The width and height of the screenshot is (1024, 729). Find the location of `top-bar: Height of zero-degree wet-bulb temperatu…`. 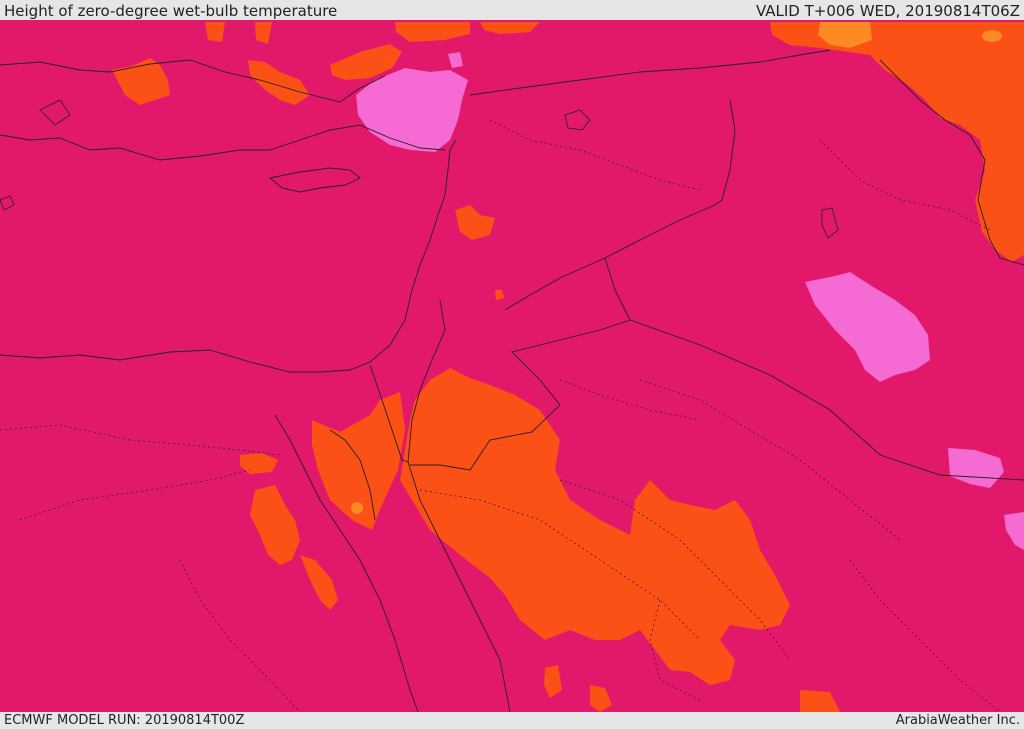

top-bar: Height of zero-degree wet-bulb temperatu… is located at coordinates (512, 10).